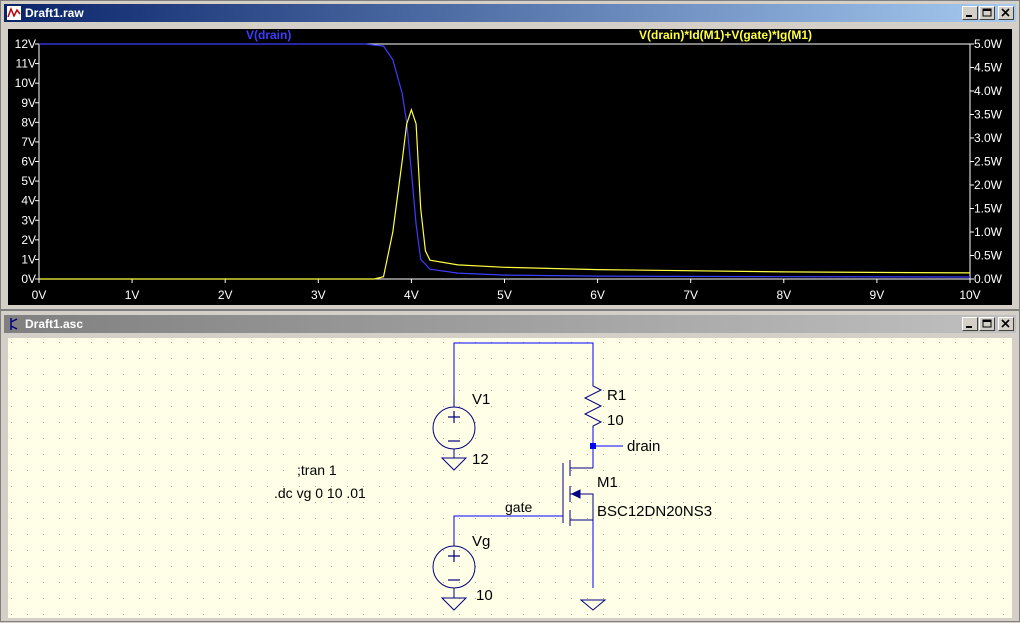 Image resolution: width=1020 pixels, height=623 pixels. I want to click on waveform-app-icon, so click(14, 13).